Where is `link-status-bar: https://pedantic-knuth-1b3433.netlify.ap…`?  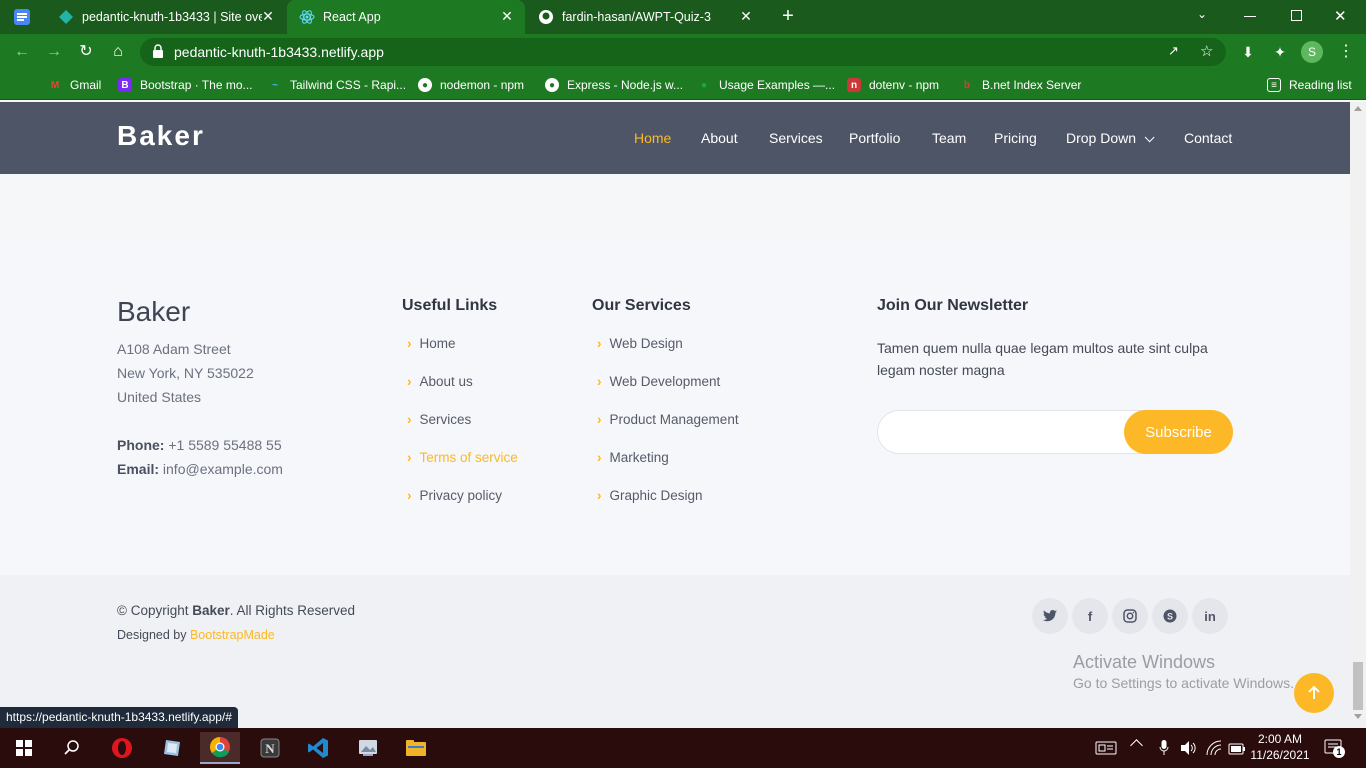
link-status-bar: https://pedantic-knuth-1b3433.netlify.ap… is located at coordinates (119, 717).